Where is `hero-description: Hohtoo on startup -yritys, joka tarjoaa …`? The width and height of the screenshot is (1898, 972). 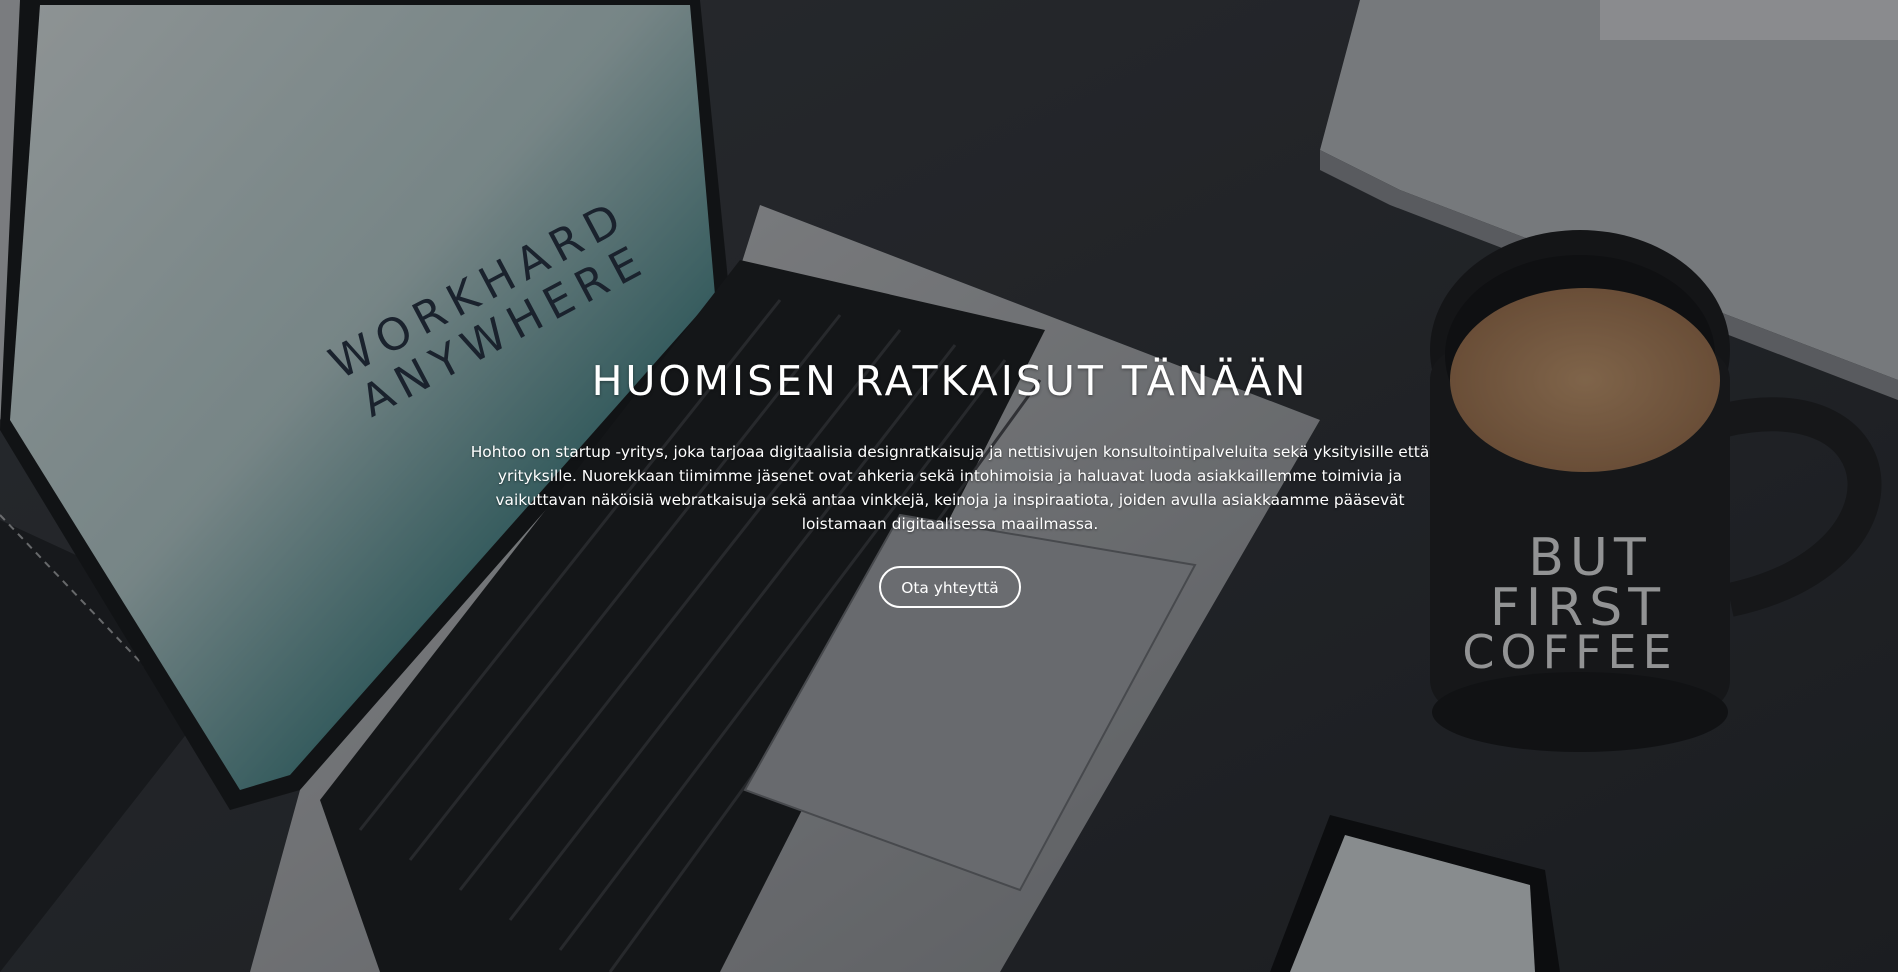
hero-description: Hohtoo on startup -yritys, joka tarjoaa … is located at coordinates (950, 488).